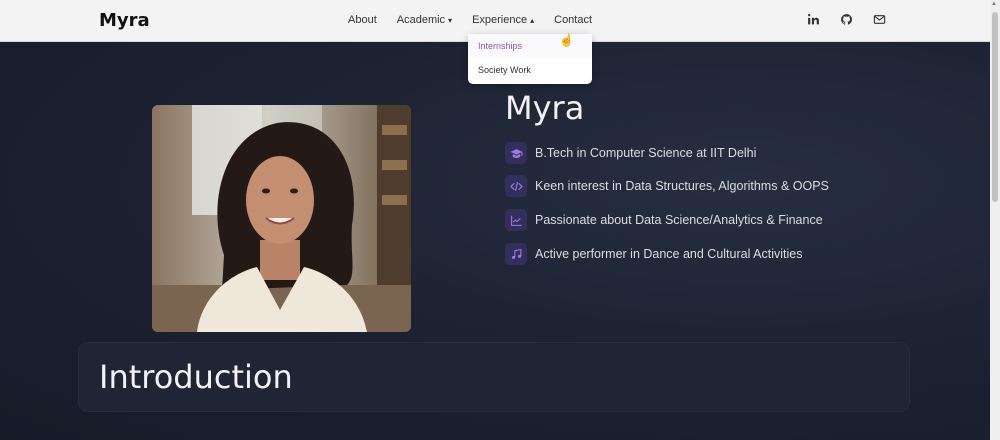 Image resolution: width=1000 pixels, height=440 pixels. I want to click on feature-item: B.Tech in Computer Science at IIT Delhi, so click(630, 153).